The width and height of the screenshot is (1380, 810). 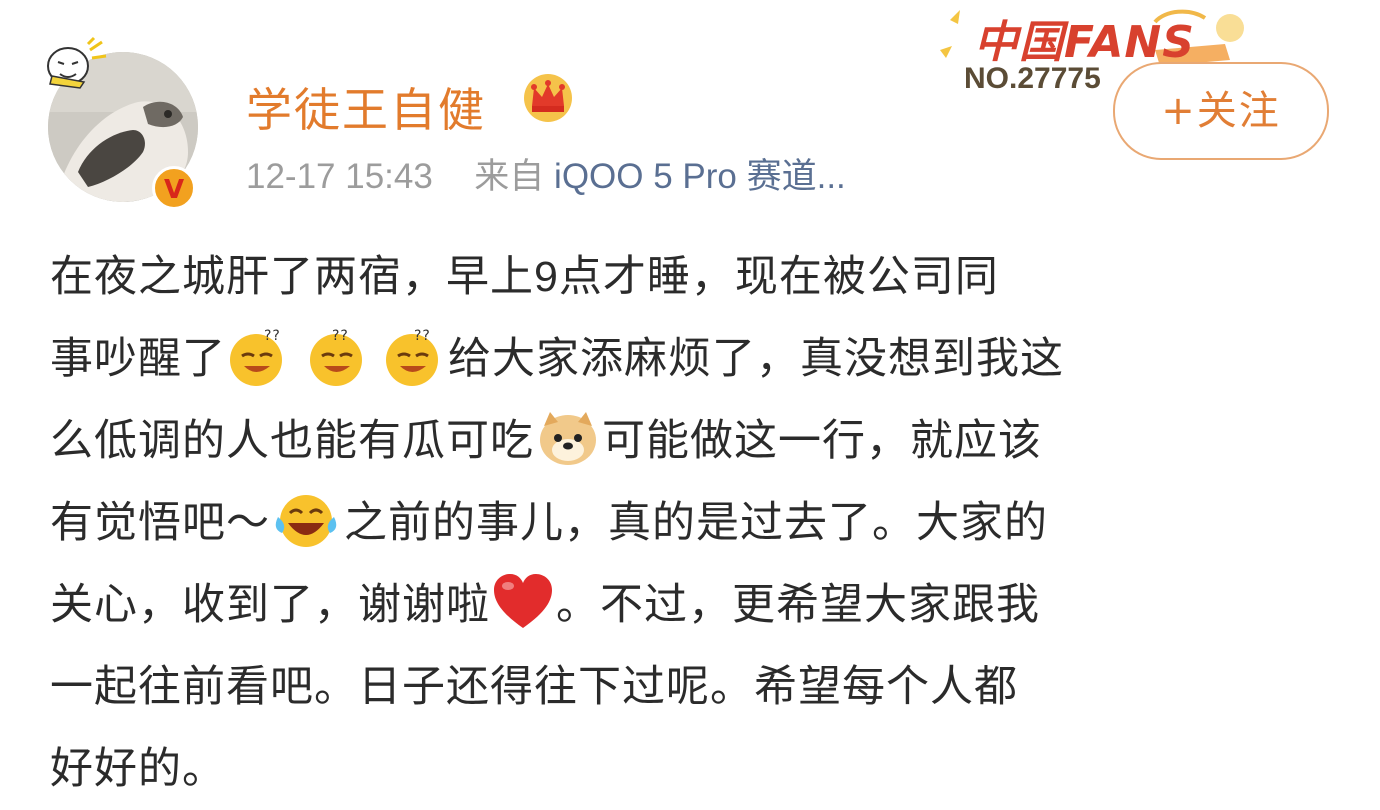 What do you see at coordinates (509, 176) in the screenshot?
I see `source-prefix: 来自` at bounding box center [509, 176].